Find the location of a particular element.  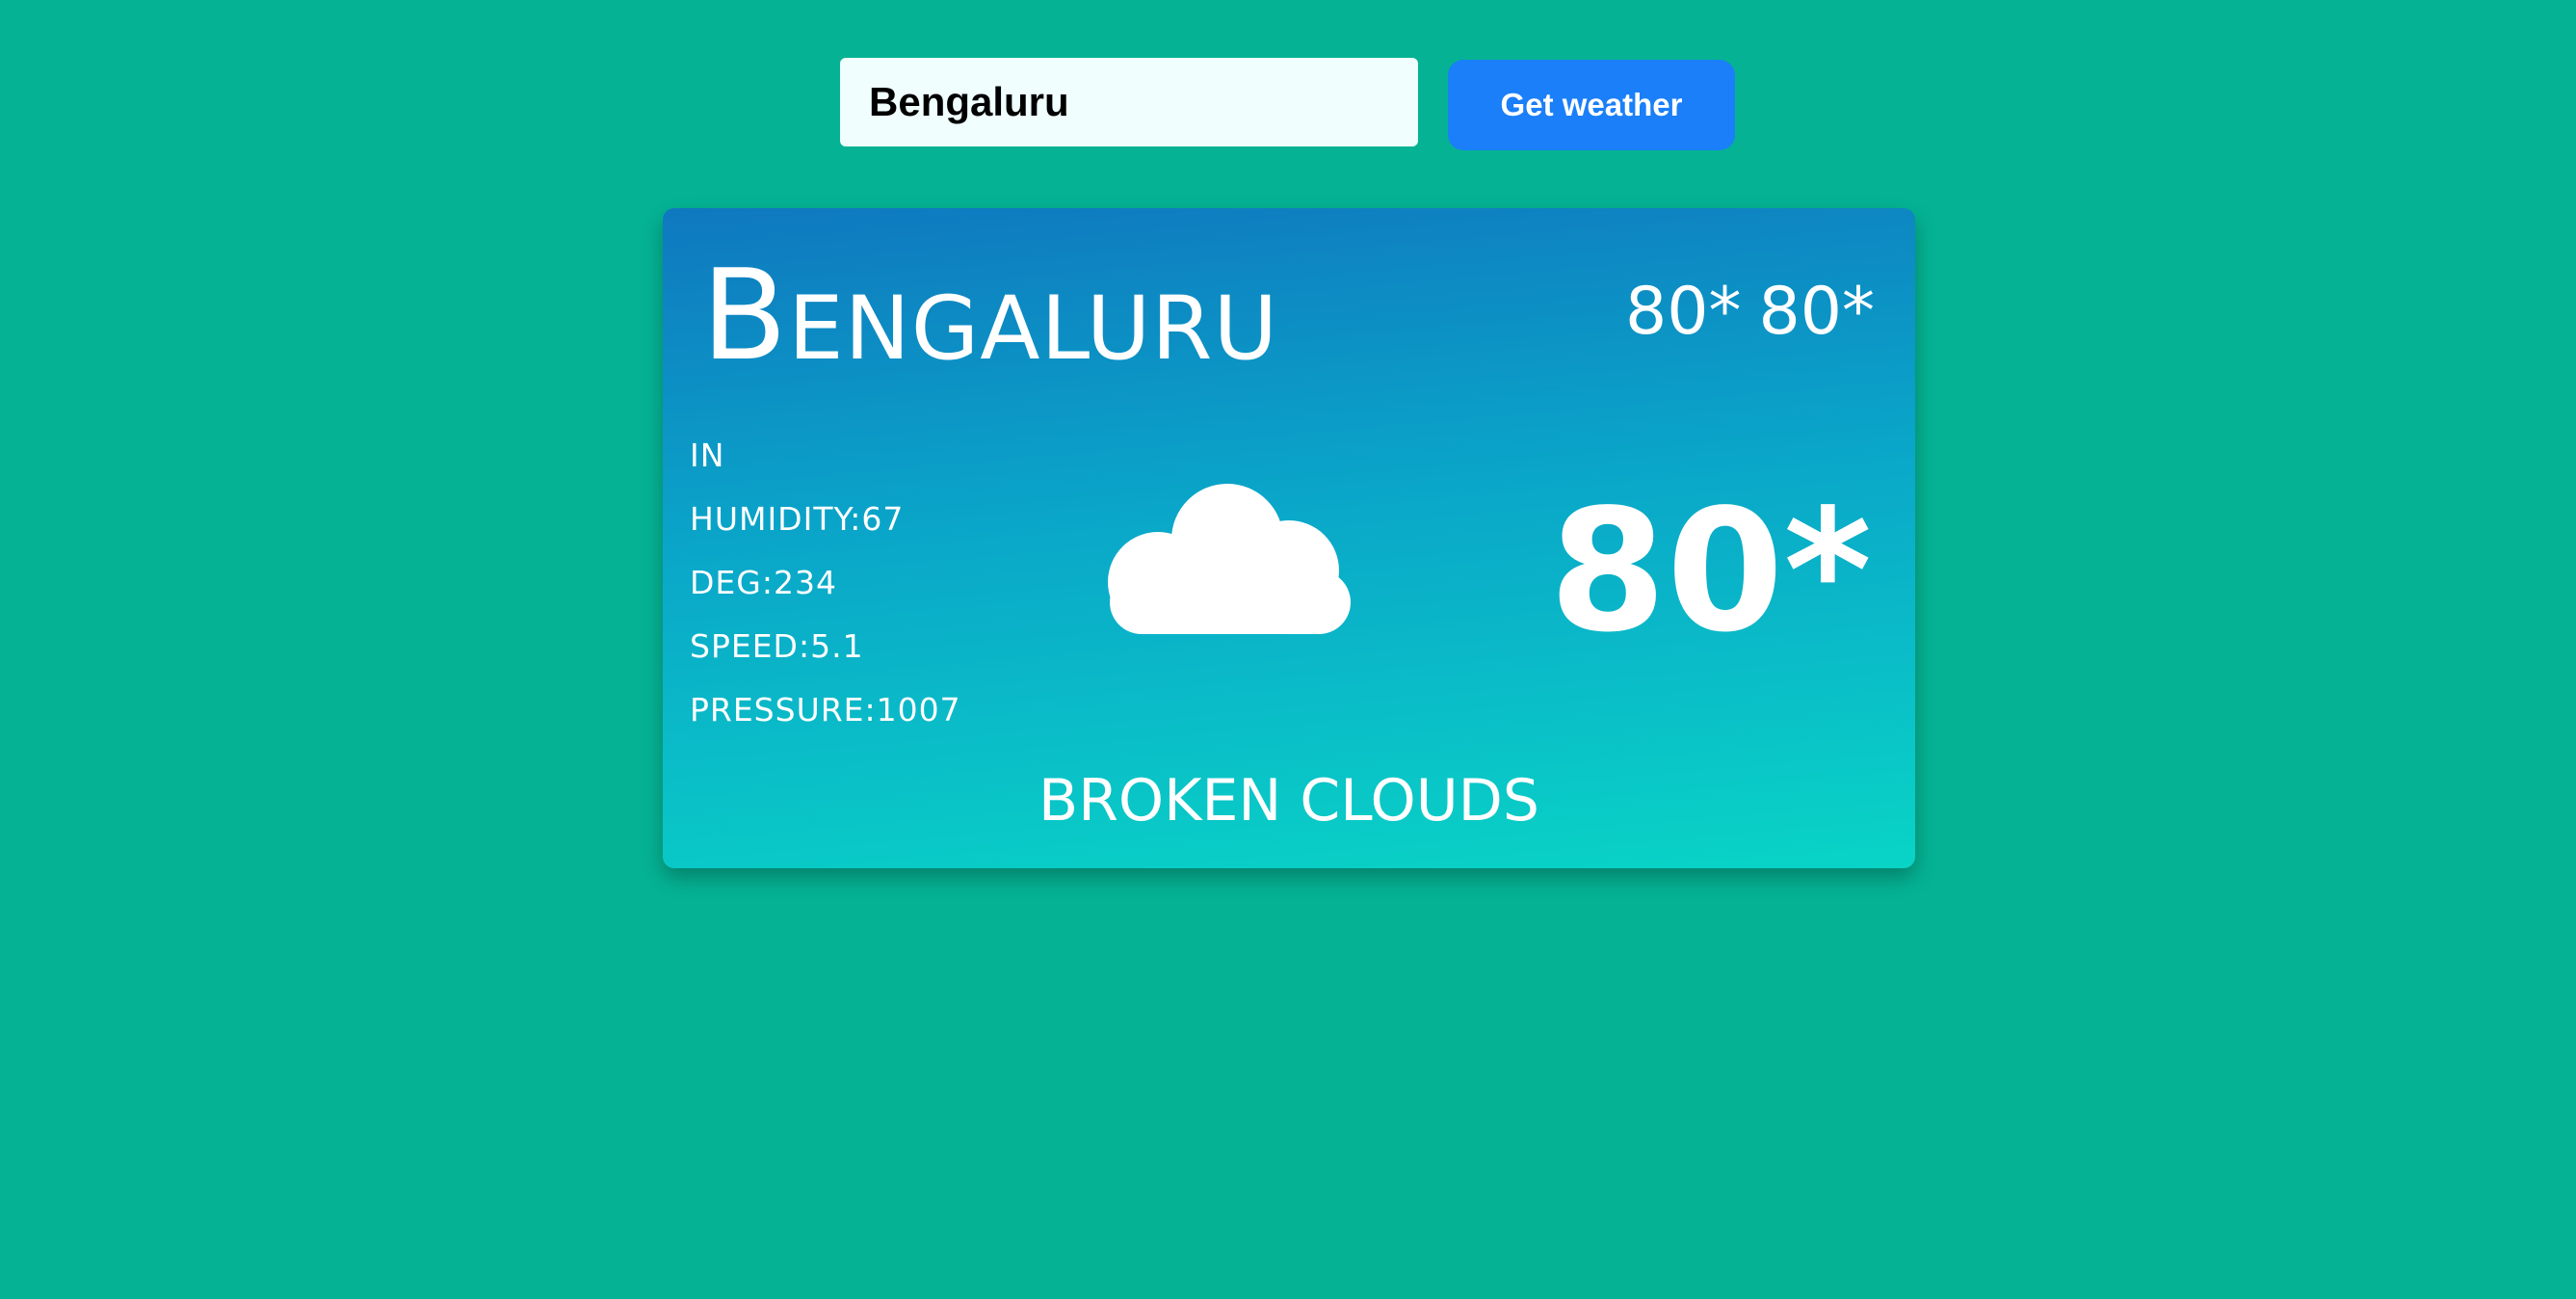

pressure: PRESSURE:1007 is located at coordinates (826, 710).